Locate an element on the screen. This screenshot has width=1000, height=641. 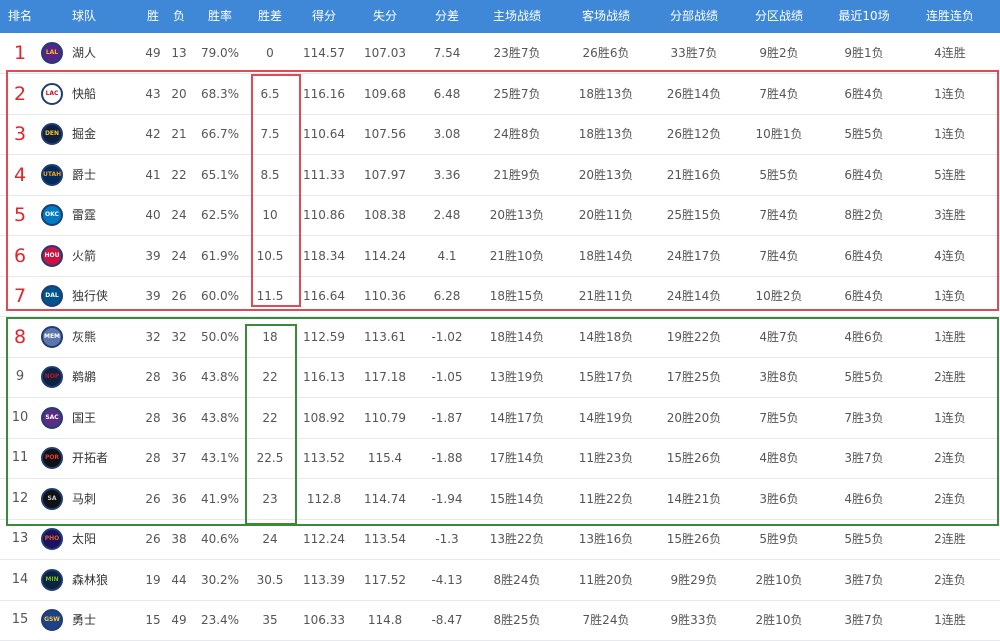
cell-conf: 20胜20负 is located at coordinates (694, 417).